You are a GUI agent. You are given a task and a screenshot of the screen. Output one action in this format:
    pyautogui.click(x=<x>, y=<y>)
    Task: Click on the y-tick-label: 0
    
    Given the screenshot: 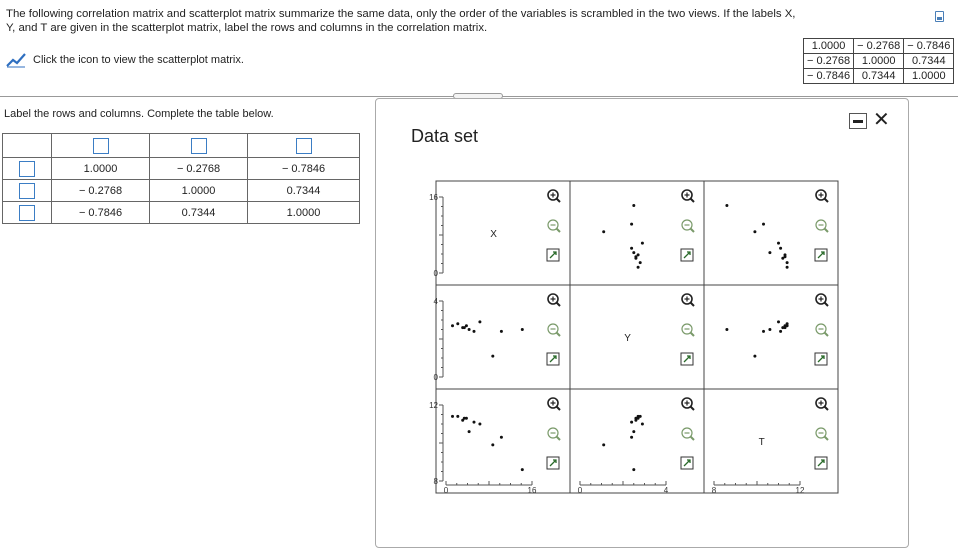 What is the action you would take?
    pyautogui.click(x=436, y=273)
    